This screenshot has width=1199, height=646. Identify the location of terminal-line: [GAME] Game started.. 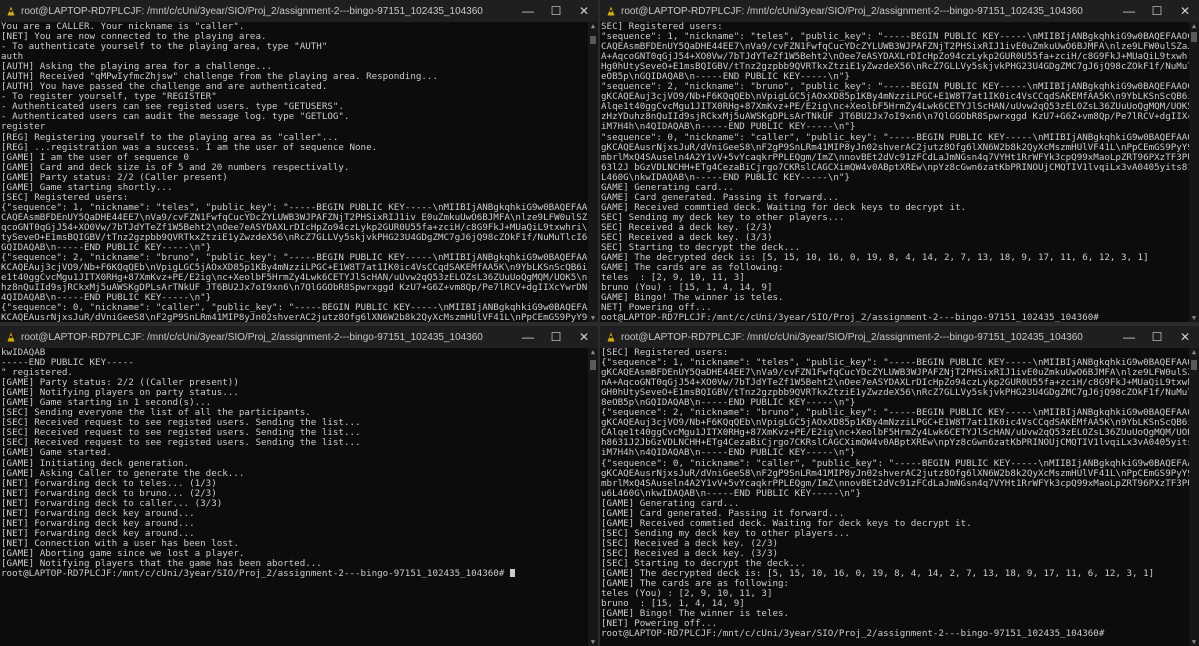
(56, 453).